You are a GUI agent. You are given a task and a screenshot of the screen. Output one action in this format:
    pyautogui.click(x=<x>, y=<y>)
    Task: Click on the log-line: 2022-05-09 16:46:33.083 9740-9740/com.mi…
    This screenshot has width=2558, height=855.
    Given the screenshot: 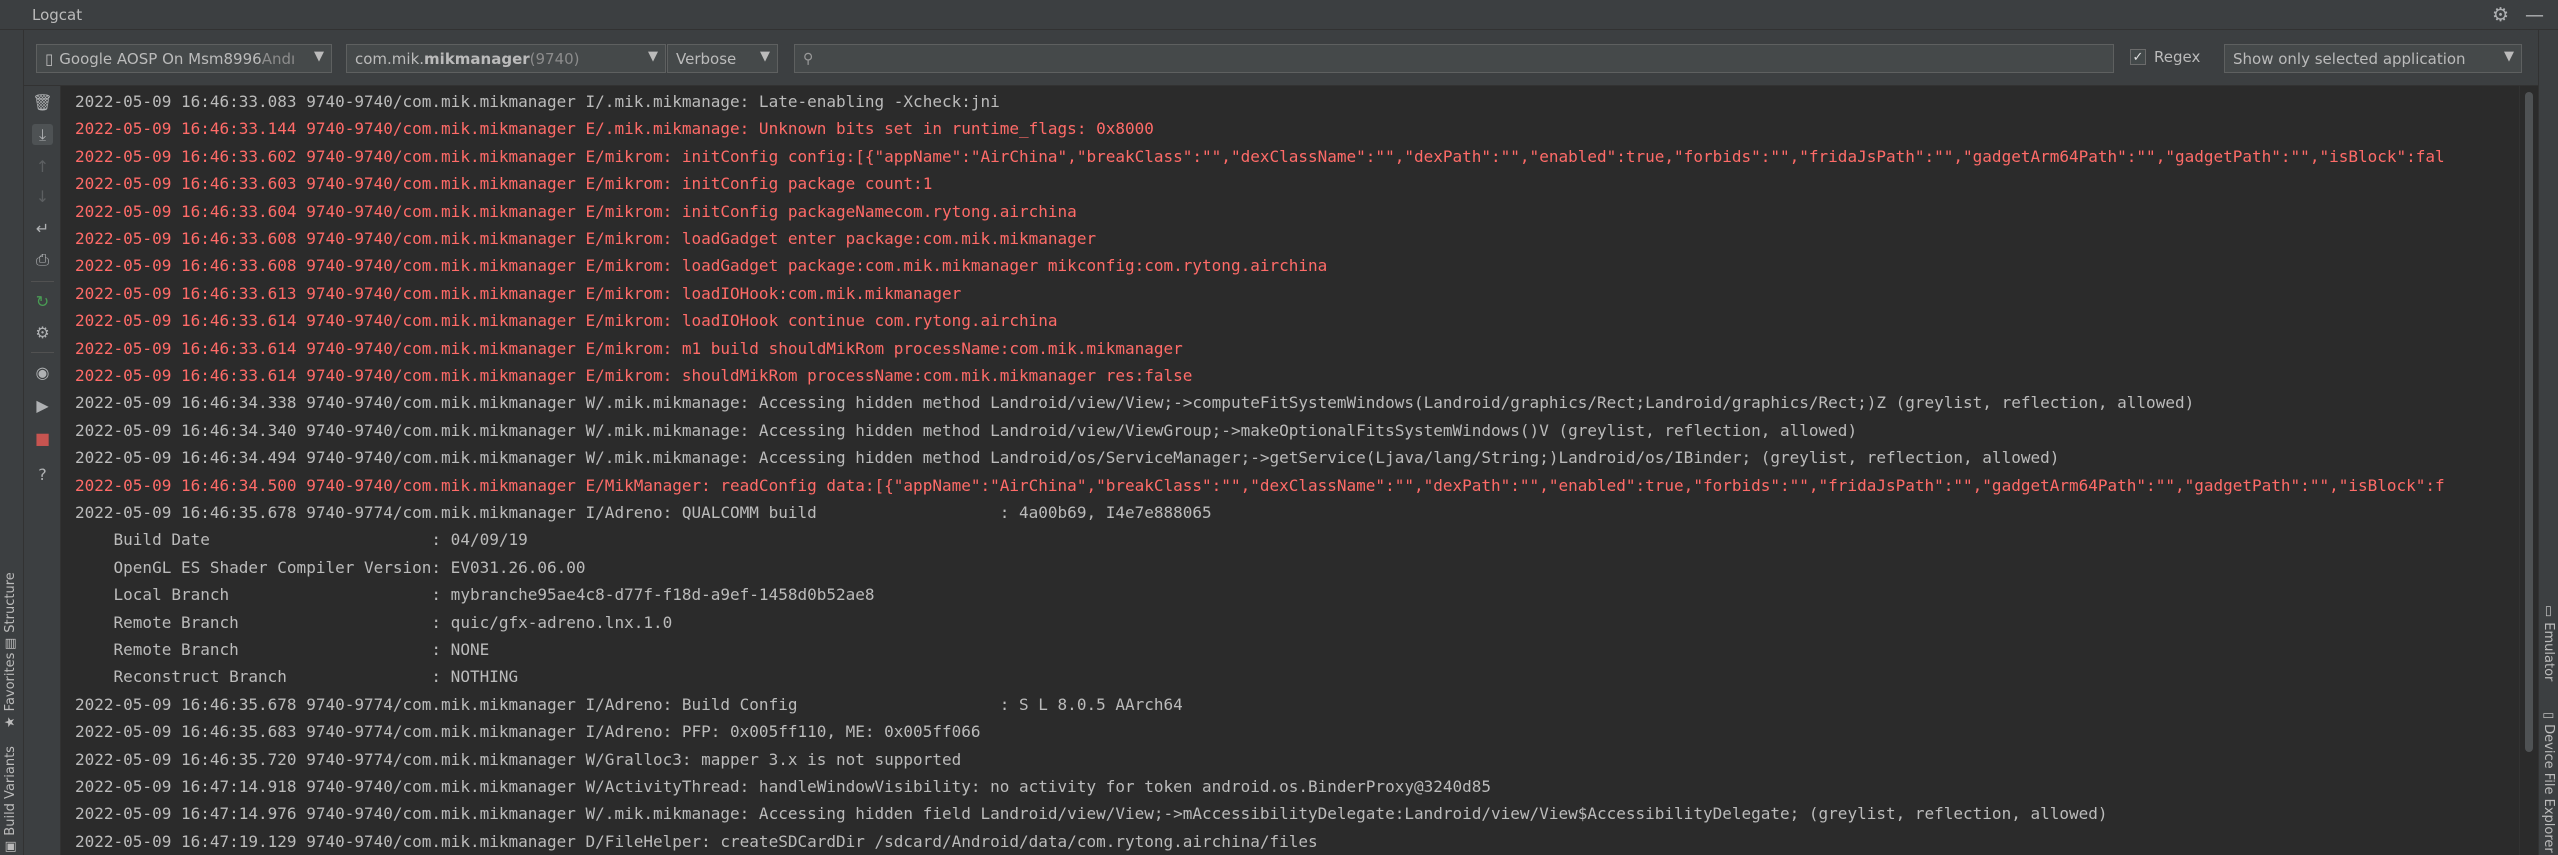 What is the action you would take?
    pyautogui.click(x=537, y=101)
    